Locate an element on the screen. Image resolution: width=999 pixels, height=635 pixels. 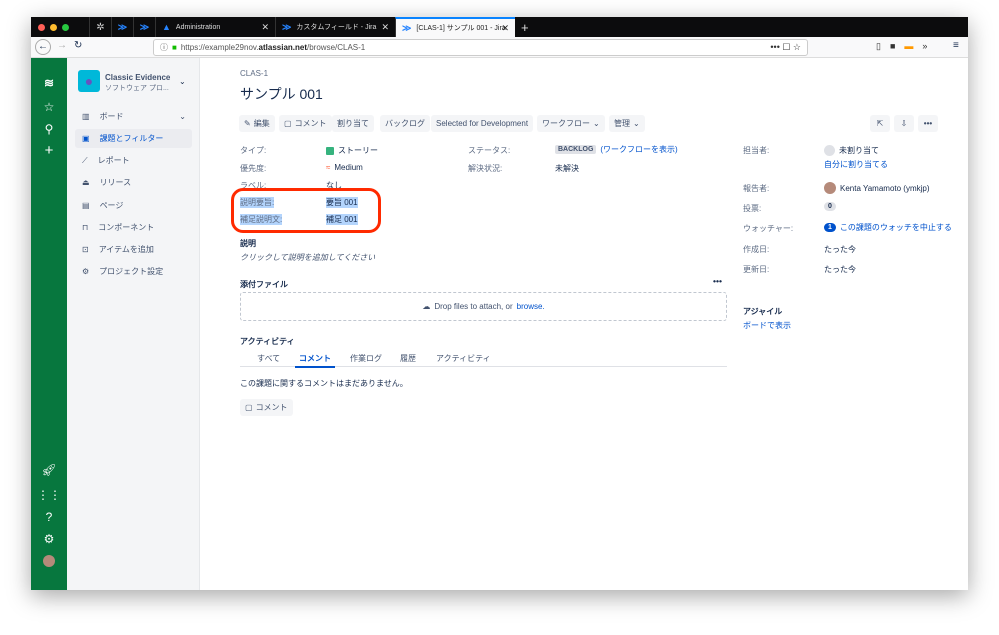
sidebar-item-issues: ▣ 課題とフィルター is located at coordinates (133, 138).